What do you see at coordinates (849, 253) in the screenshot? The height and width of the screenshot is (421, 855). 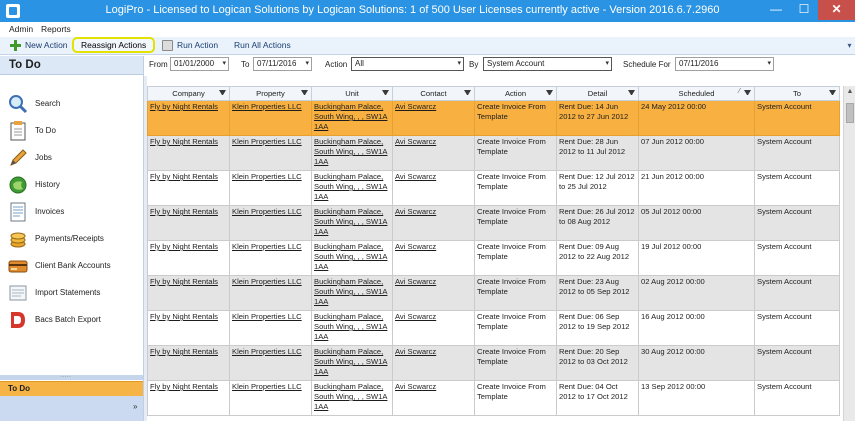 I see `vertical-scrollbar: ▲` at bounding box center [849, 253].